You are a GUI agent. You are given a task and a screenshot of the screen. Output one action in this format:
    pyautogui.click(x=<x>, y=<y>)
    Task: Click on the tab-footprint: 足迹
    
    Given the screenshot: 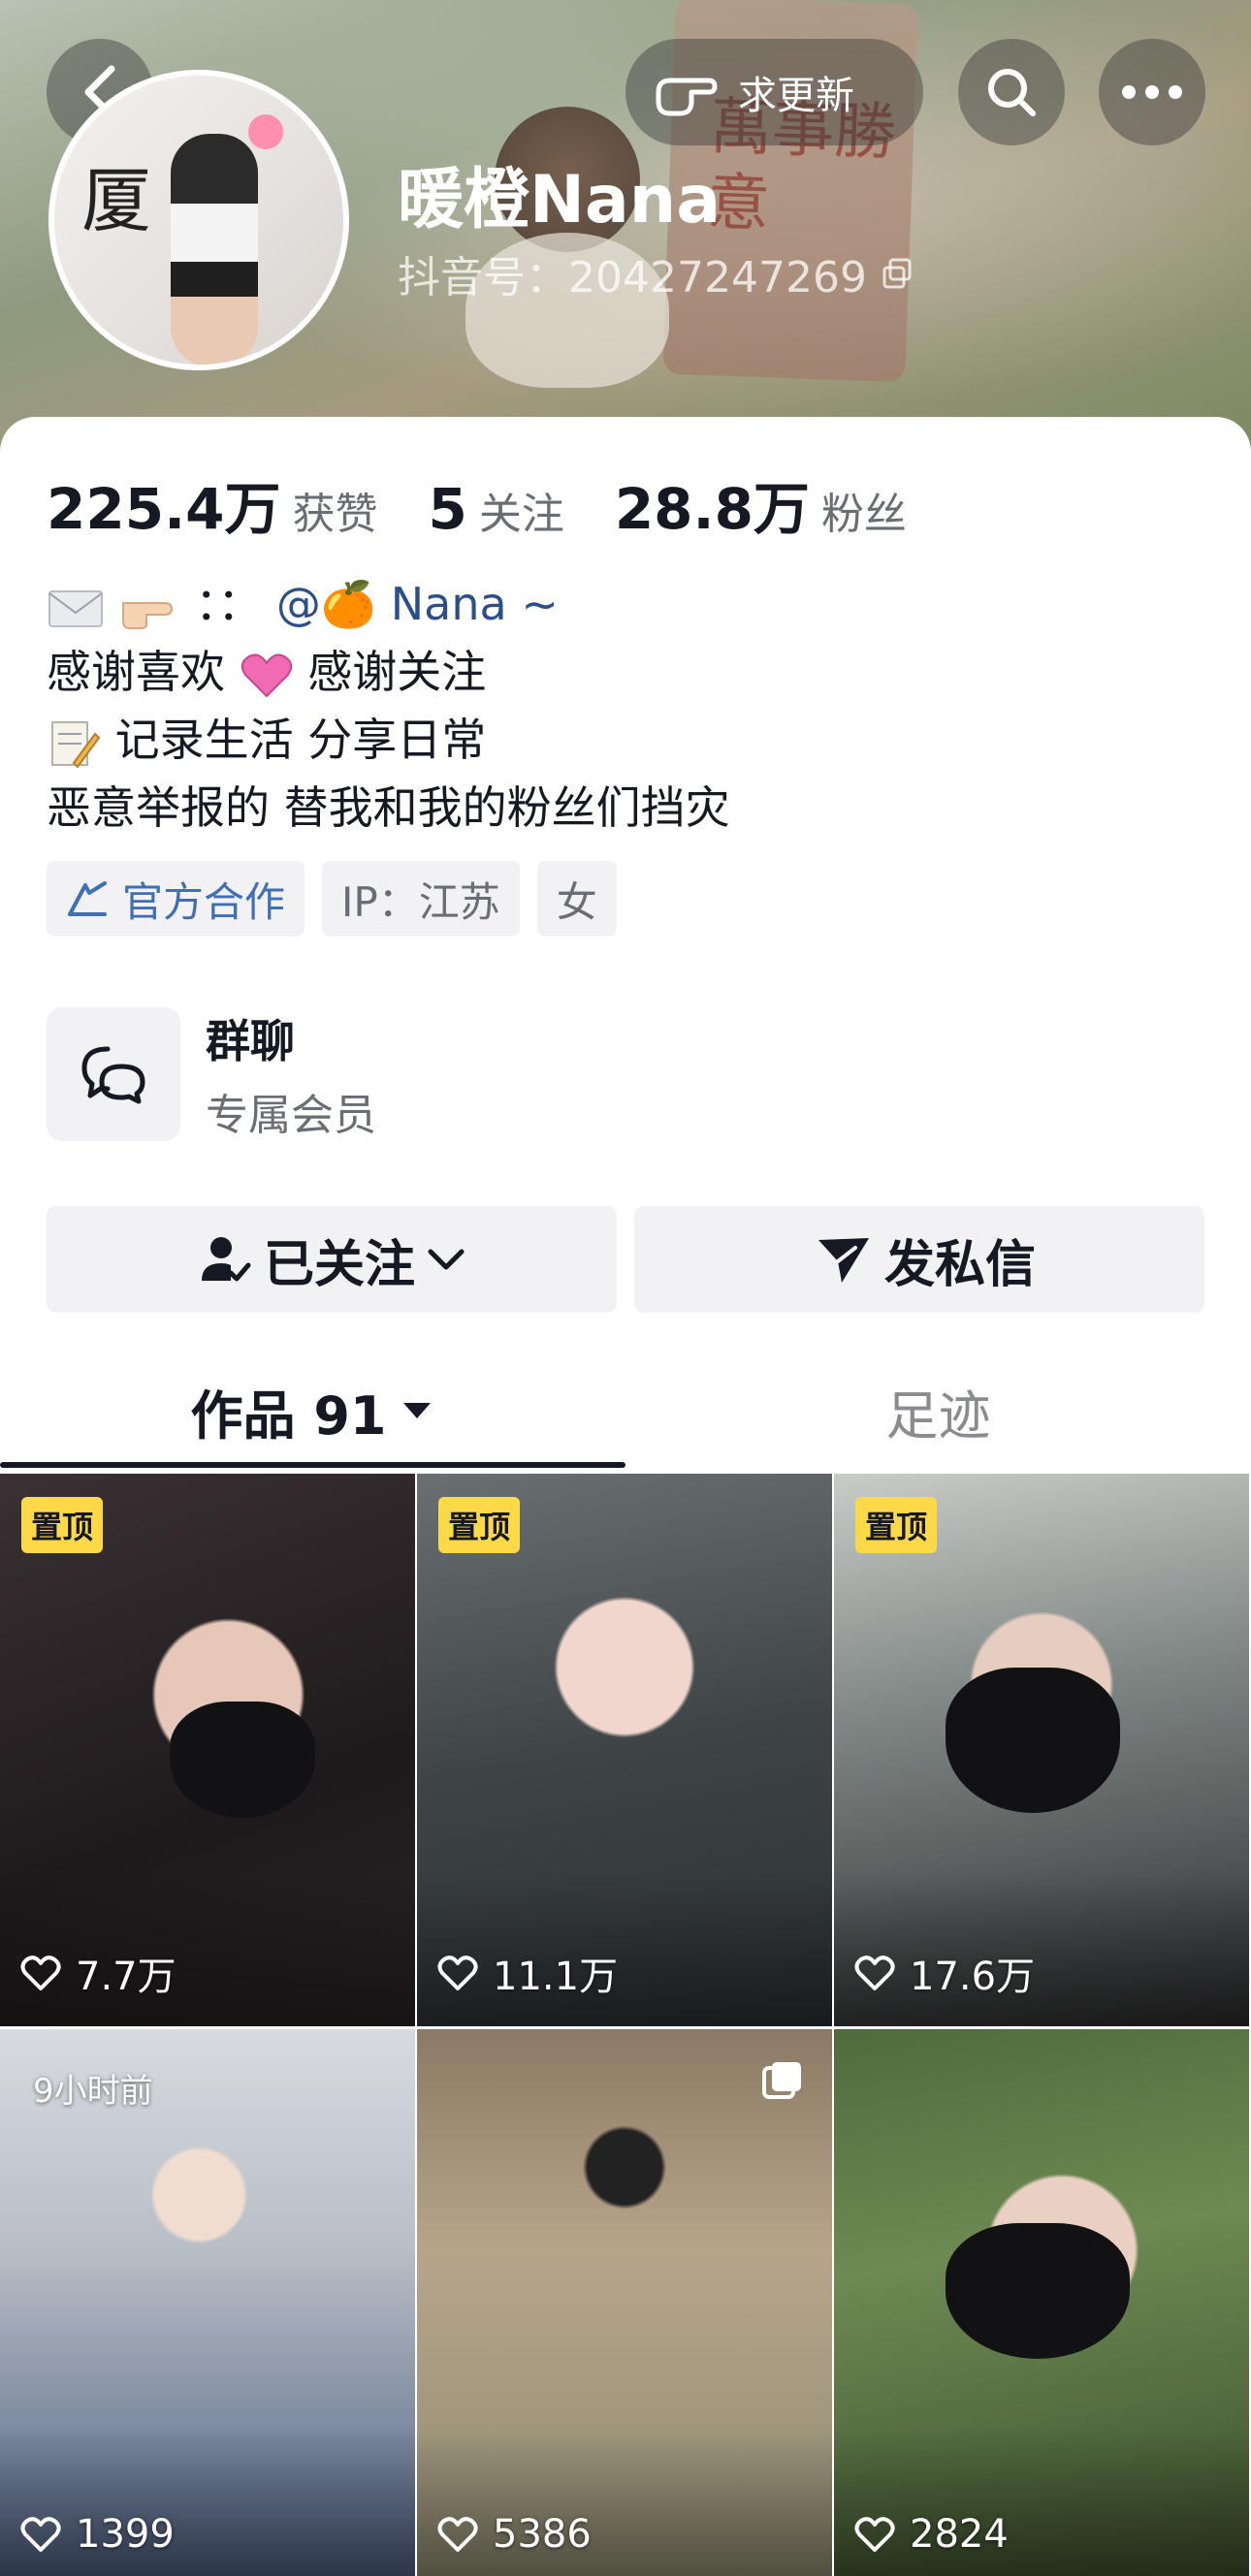 What is the action you would take?
    pyautogui.click(x=939, y=1411)
    